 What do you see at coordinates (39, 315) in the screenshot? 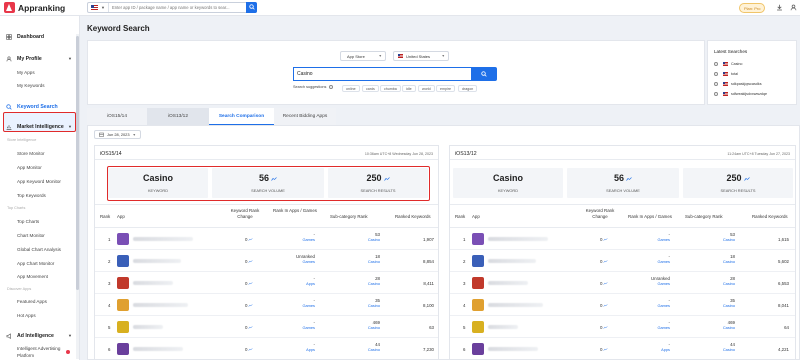
I see `sidebar-item-hot-apps: Hot Apps` at bounding box center [39, 315].